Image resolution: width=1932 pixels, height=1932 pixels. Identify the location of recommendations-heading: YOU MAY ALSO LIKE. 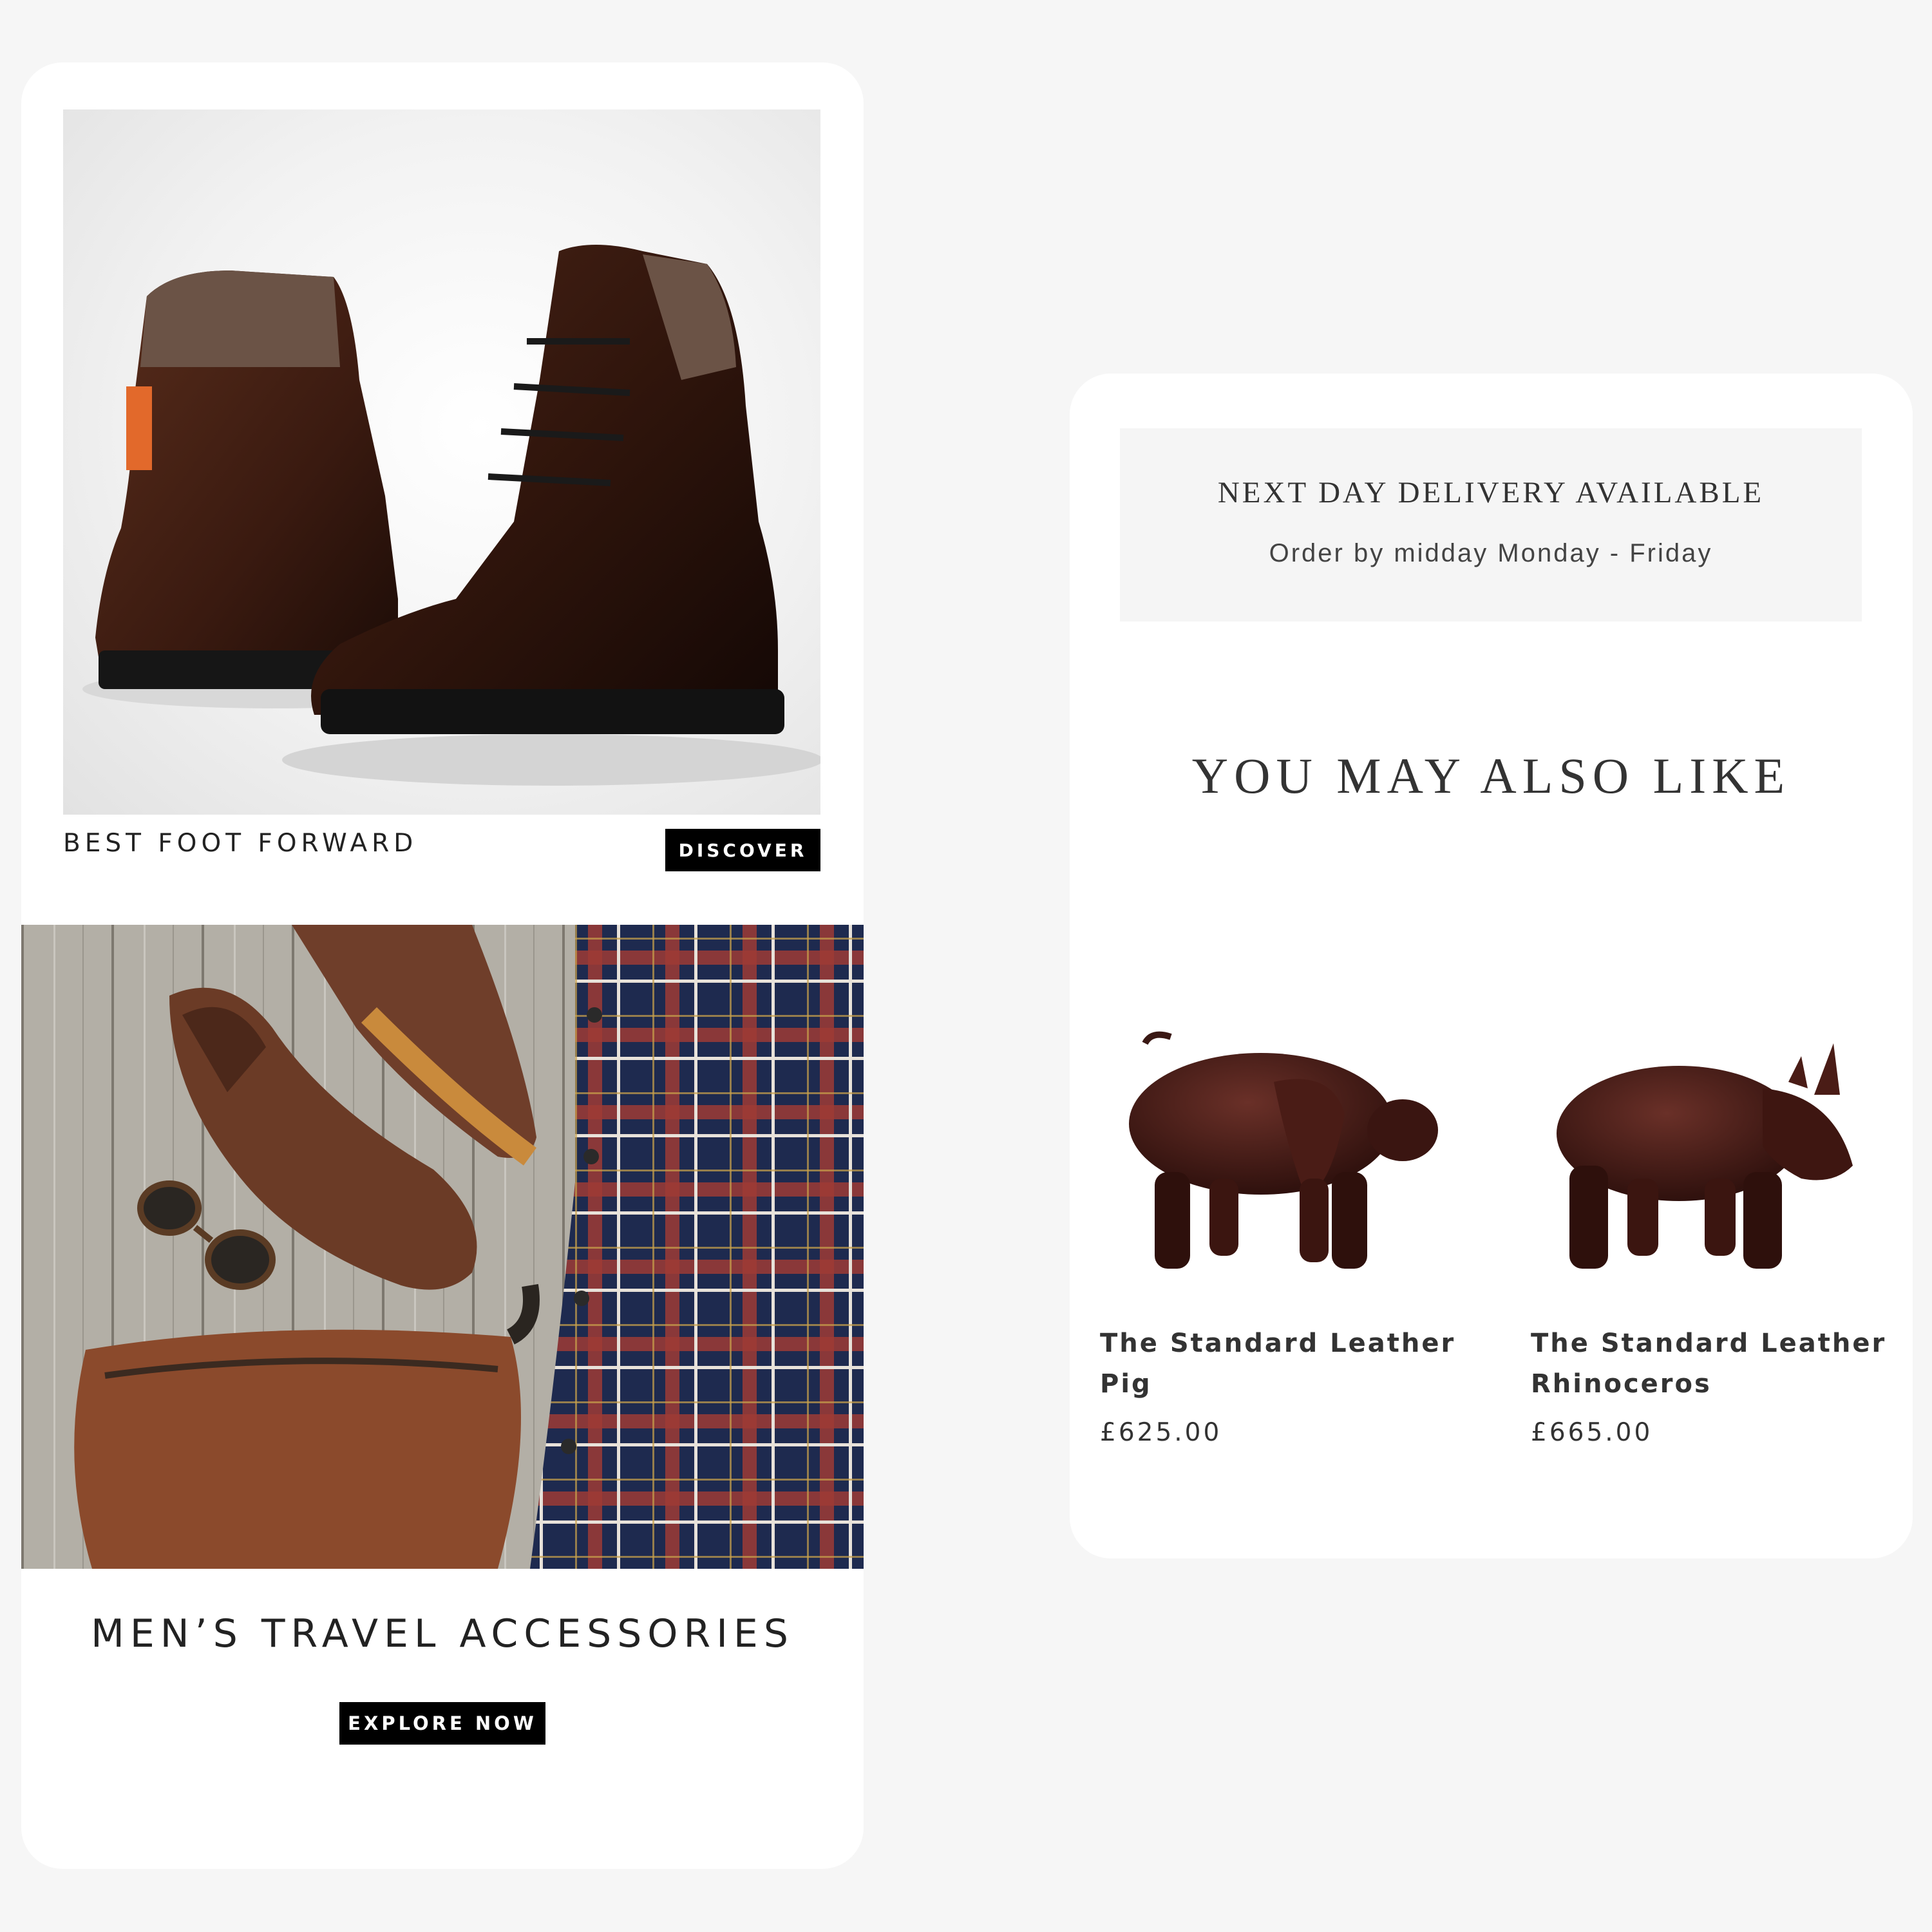
(1491, 776).